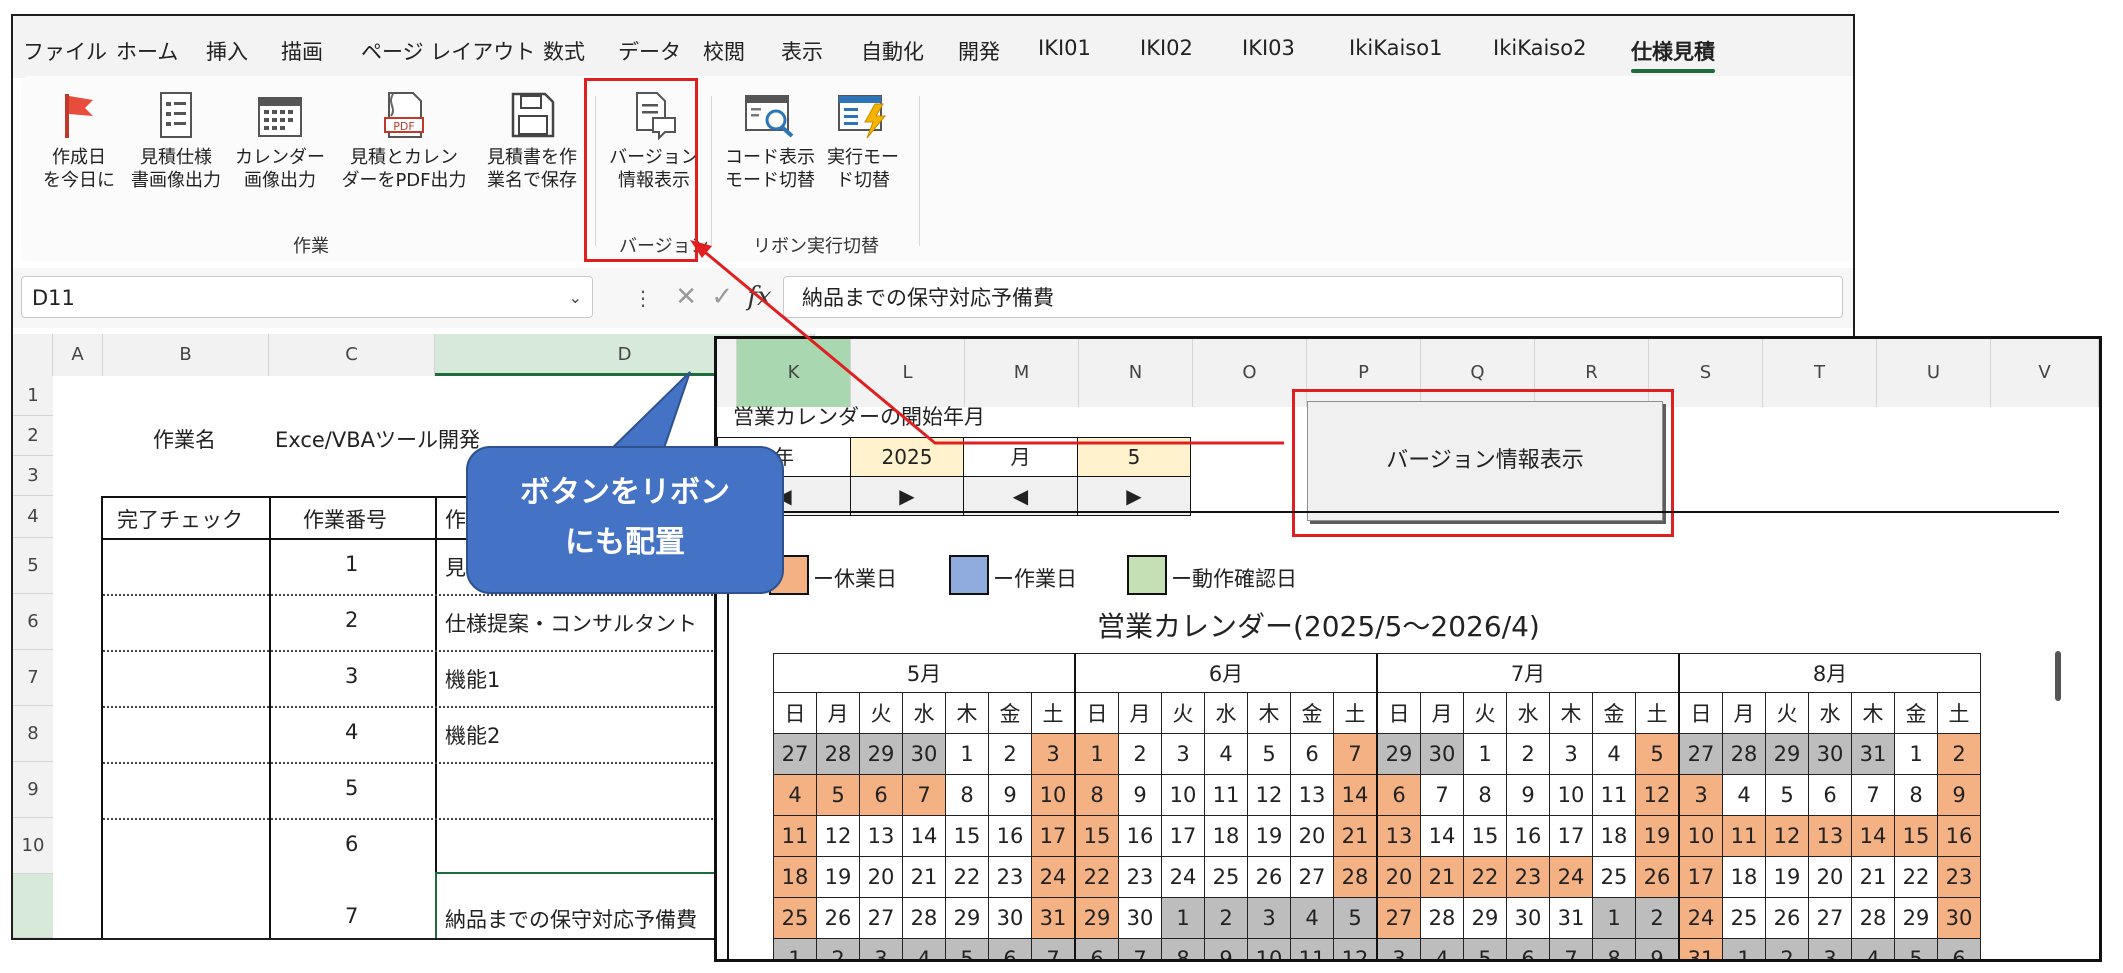 This screenshot has width=2123, height=973. What do you see at coordinates (625, 492) in the screenshot?
I see `callout-line-1: ボタンをリボン` at bounding box center [625, 492].